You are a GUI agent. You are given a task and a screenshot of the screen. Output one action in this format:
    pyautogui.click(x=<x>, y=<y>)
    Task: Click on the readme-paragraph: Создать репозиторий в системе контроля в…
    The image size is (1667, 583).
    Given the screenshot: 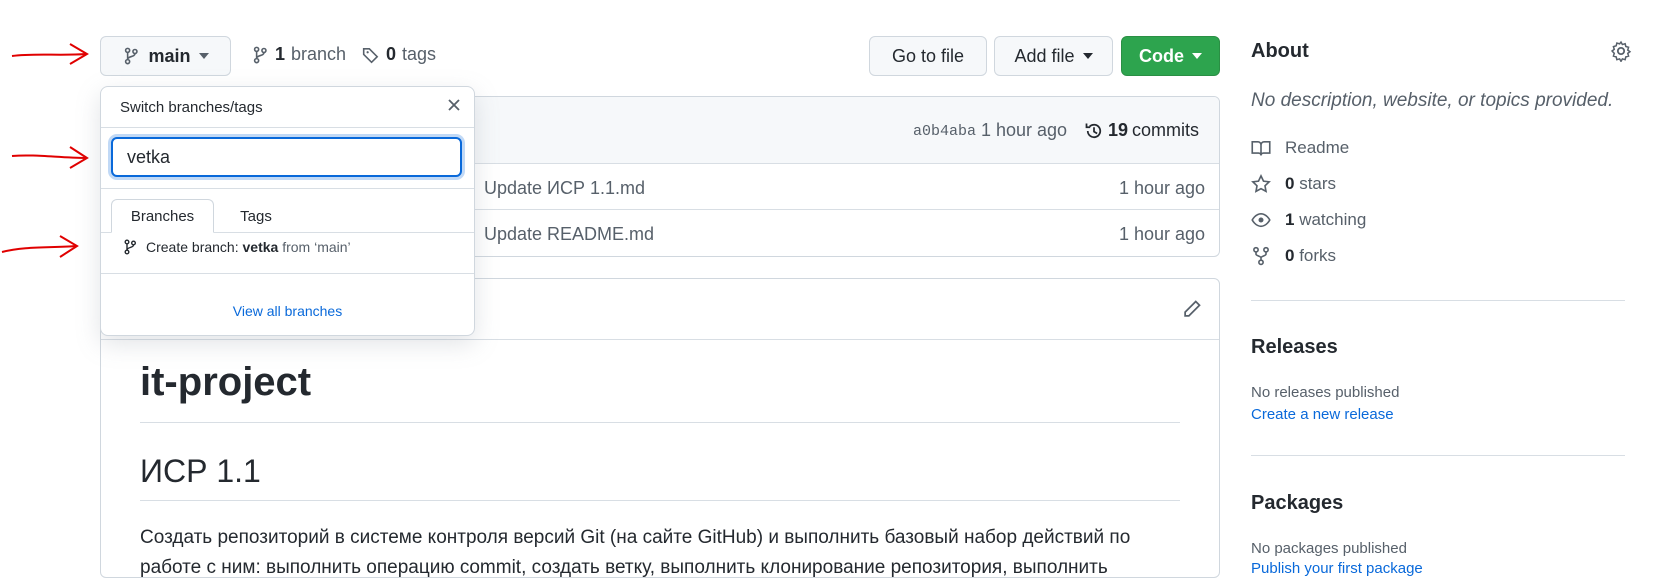 What is the action you would take?
    pyautogui.click(x=635, y=552)
    